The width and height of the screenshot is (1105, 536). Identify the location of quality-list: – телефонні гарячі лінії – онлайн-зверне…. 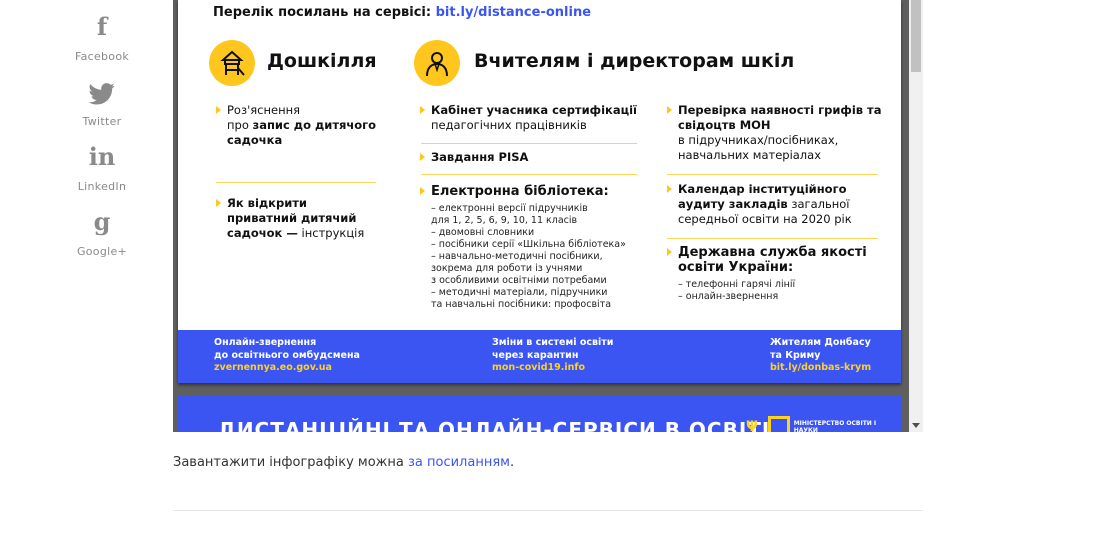
(780, 291).